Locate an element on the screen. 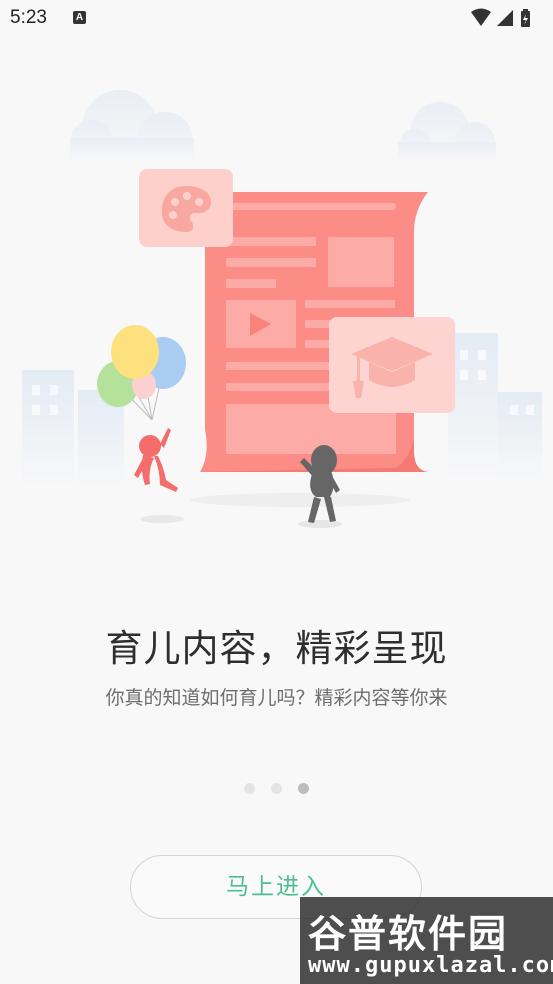 This screenshot has height=984, width=553. page-title: 育儿内容，精彩呈现 is located at coordinates (276, 648).